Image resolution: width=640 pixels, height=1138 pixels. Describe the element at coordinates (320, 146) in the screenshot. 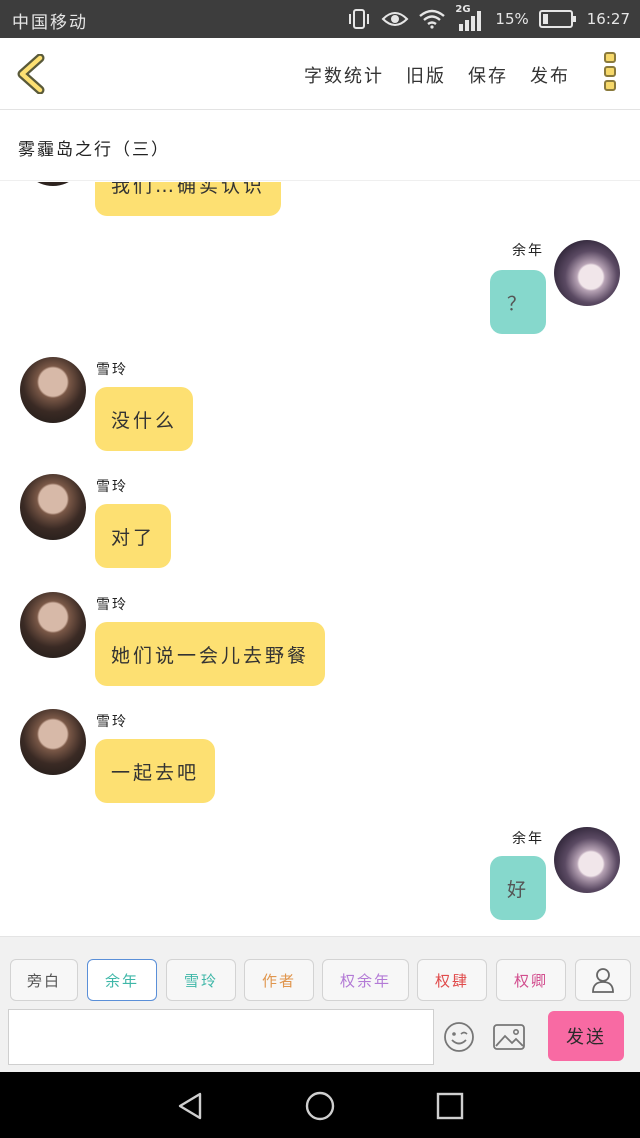

I see `chapter-title-bar: 雾霾岛之行（三）` at that location.